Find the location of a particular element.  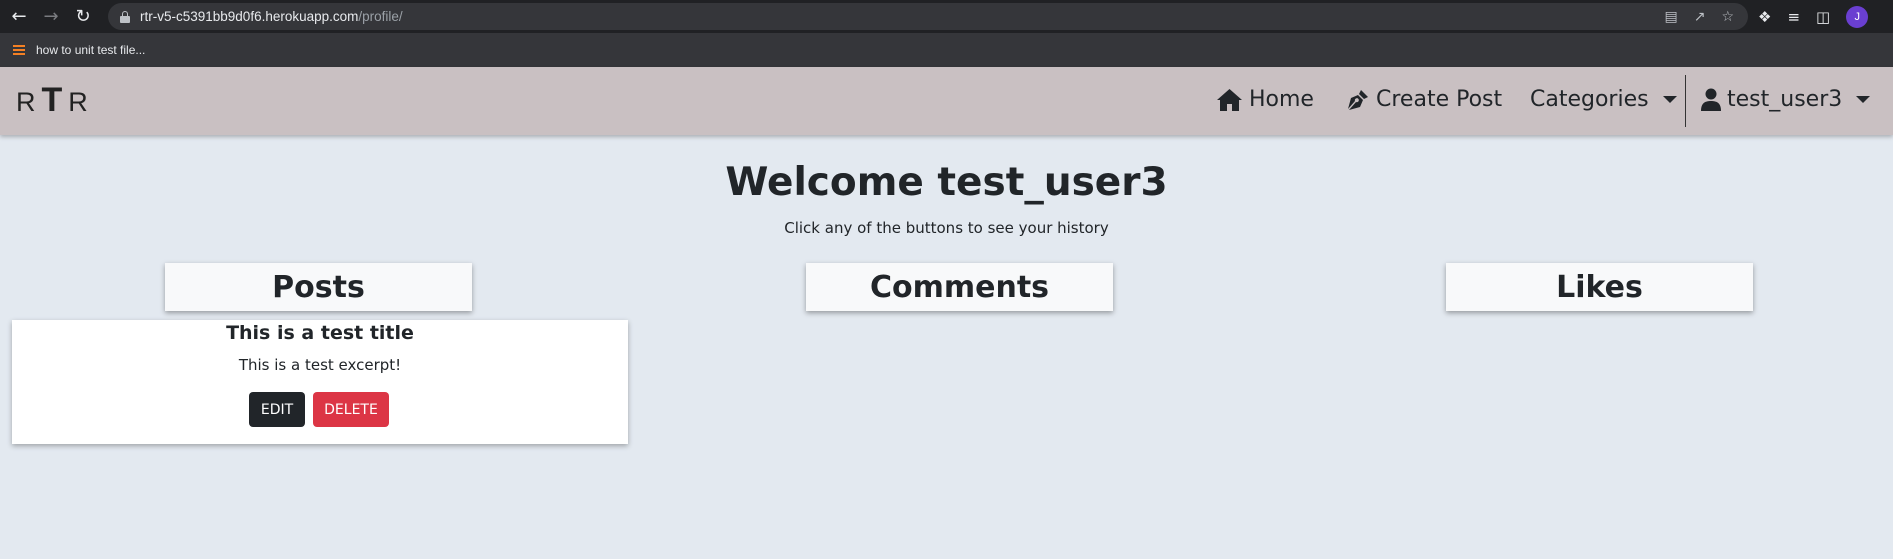

post-excerpt: This is a test excerpt! is located at coordinates (320, 365).